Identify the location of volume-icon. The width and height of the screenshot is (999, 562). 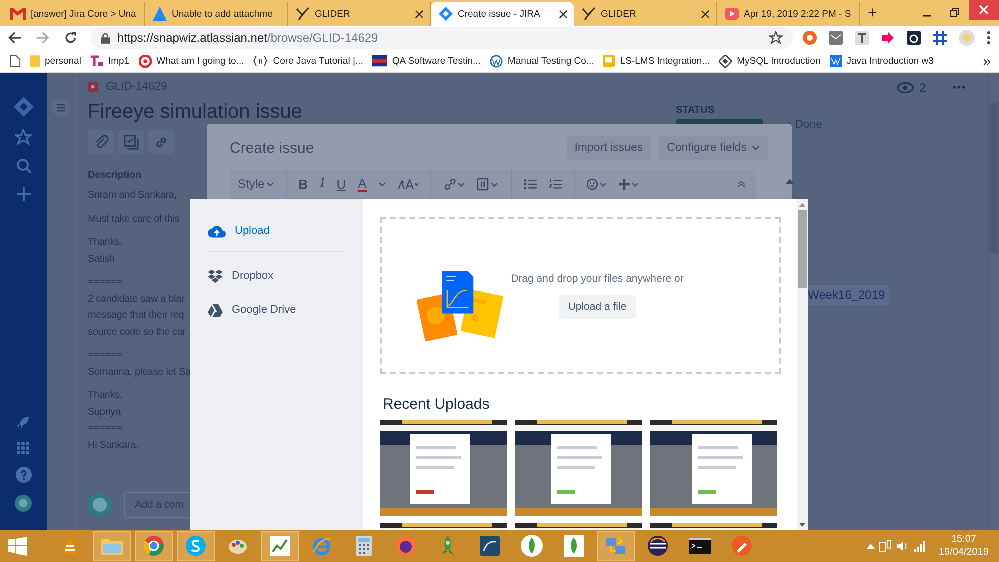
(902, 546).